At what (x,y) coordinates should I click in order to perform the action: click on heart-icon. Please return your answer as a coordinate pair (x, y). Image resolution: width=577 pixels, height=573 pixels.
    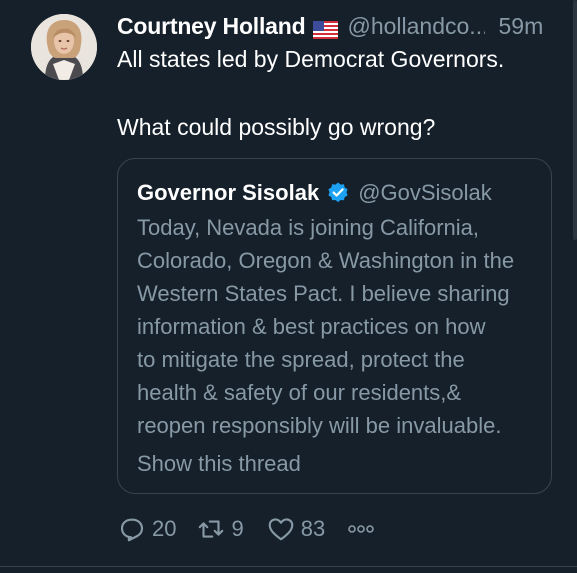
    Looking at the image, I should click on (281, 529).